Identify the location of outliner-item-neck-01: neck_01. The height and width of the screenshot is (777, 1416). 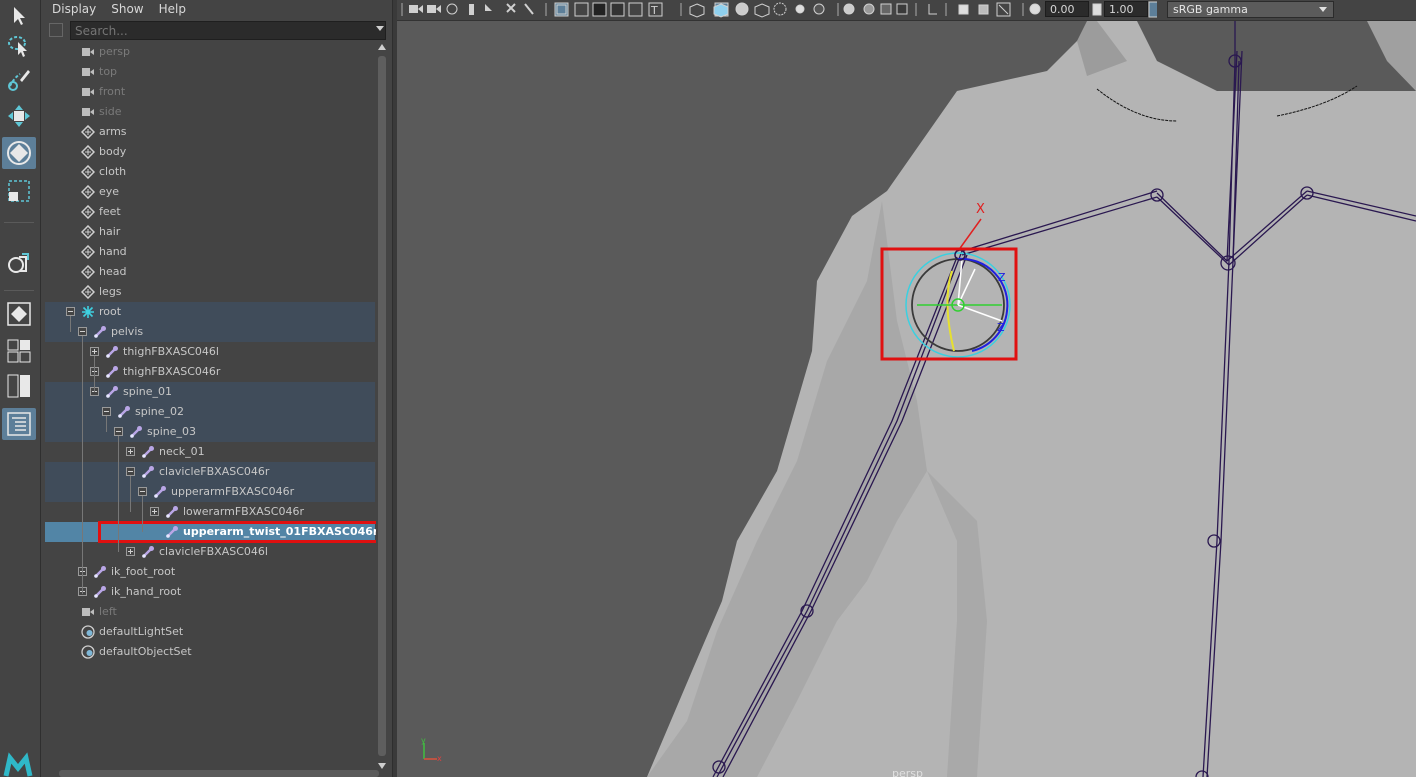
(210, 452).